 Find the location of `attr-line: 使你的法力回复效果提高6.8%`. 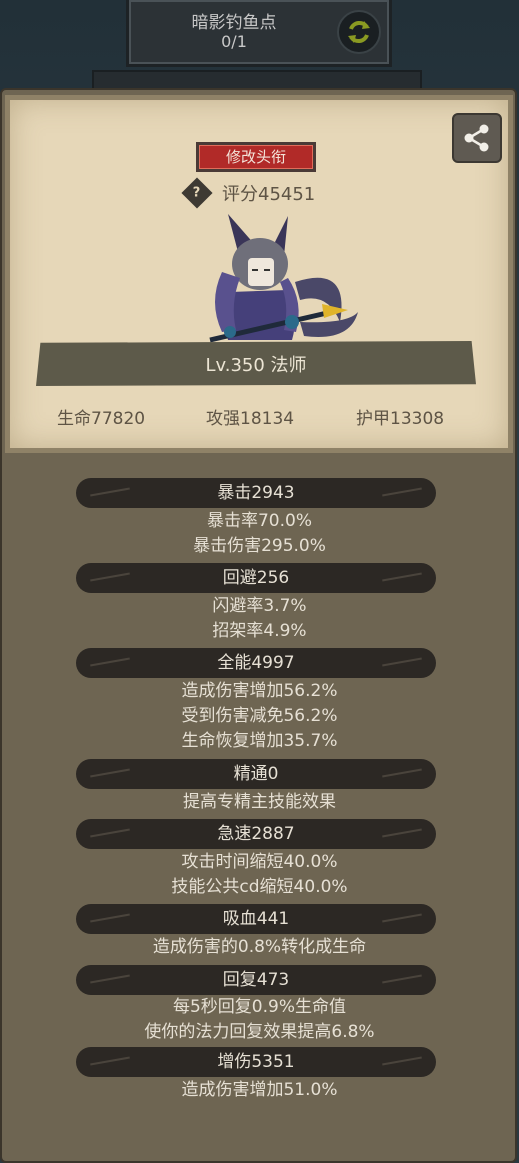

attr-line: 使你的法力回复效果提高6.8% is located at coordinates (259, 1032).